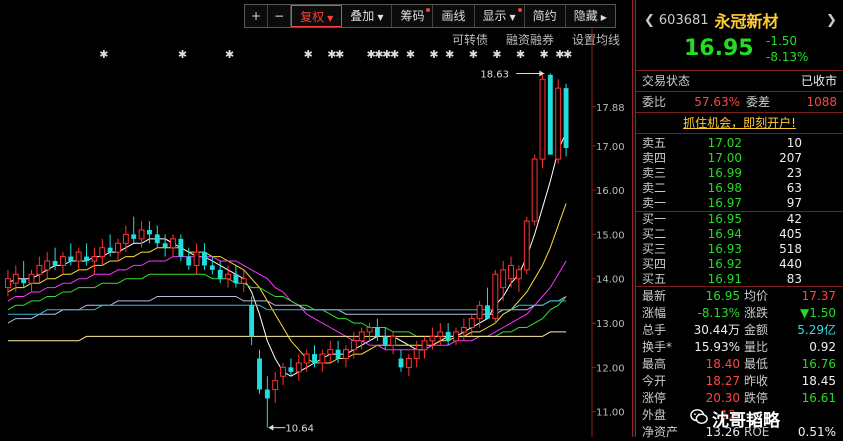 The image size is (843, 441). What do you see at coordinates (794, 188) in the screenshot?
I see `order-volume: 63` at bounding box center [794, 188].